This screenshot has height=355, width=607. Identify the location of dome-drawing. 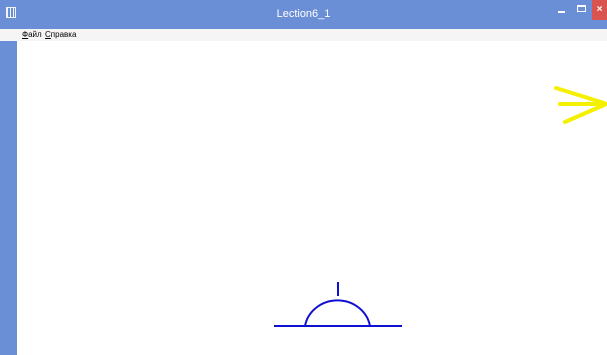
(338, 304).